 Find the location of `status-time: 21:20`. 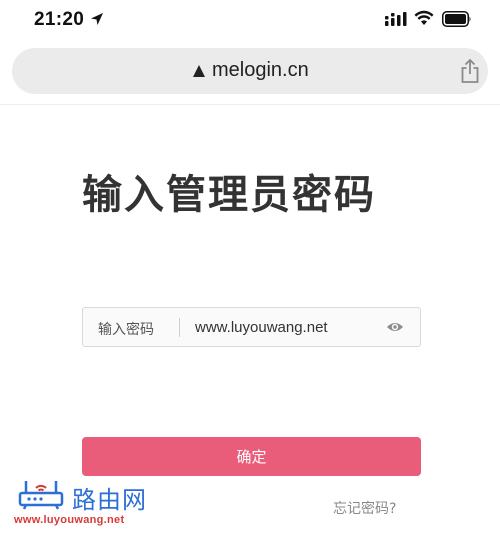

status-time: 21:20 is located at coordinates (59, 19).